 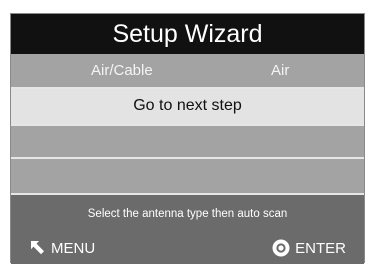 What do you see at coordinates (281, 248) in the screenshot?
I see `ok-circle-icon` at bounding box center [281, 248].